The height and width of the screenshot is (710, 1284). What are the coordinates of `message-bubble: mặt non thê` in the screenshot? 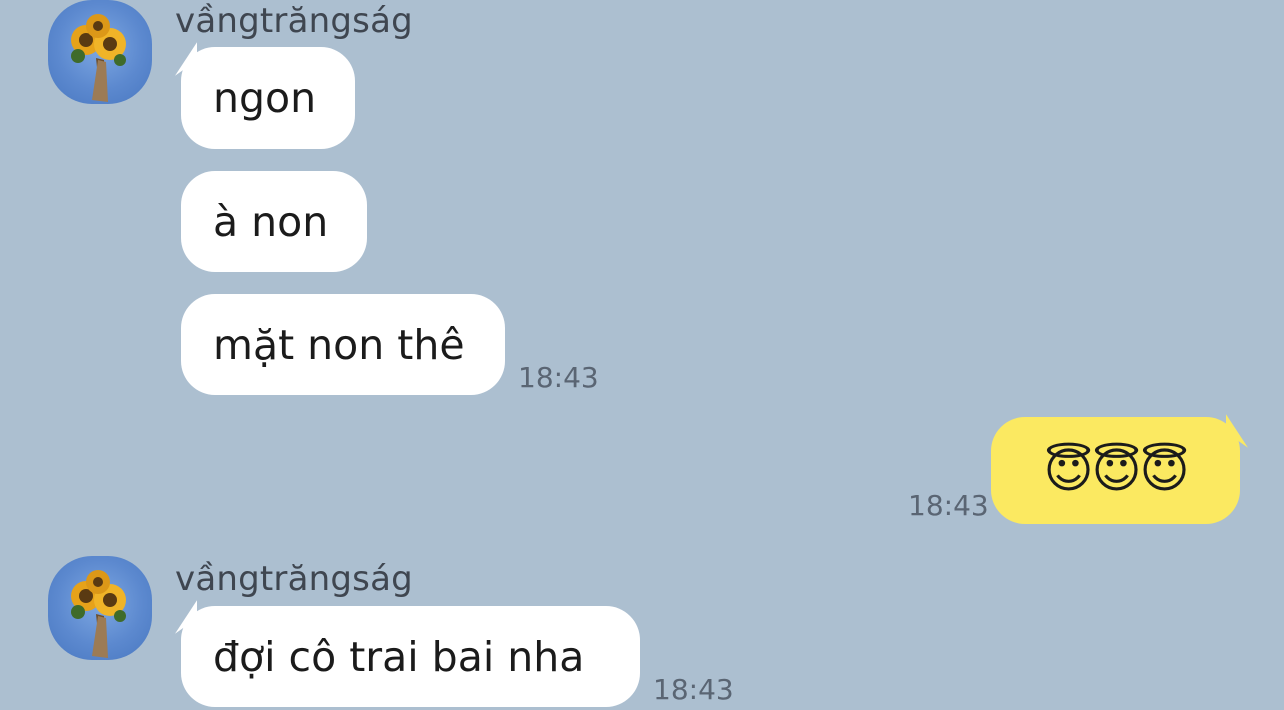 It's located at (343, 344).